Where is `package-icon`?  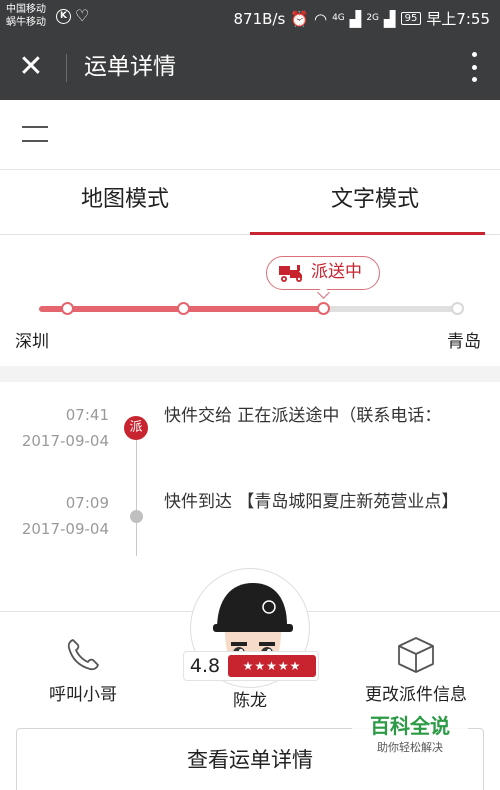 package-icon is located at coordinates (416, 655).